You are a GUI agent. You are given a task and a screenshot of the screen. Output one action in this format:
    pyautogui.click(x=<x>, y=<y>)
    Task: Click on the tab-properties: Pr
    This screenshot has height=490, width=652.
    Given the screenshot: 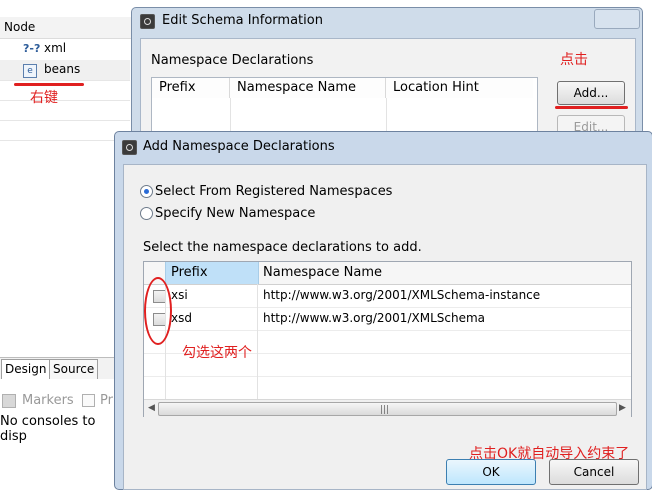 What is the action you would take?
    pyautogui.click(x=106, y=400)
    